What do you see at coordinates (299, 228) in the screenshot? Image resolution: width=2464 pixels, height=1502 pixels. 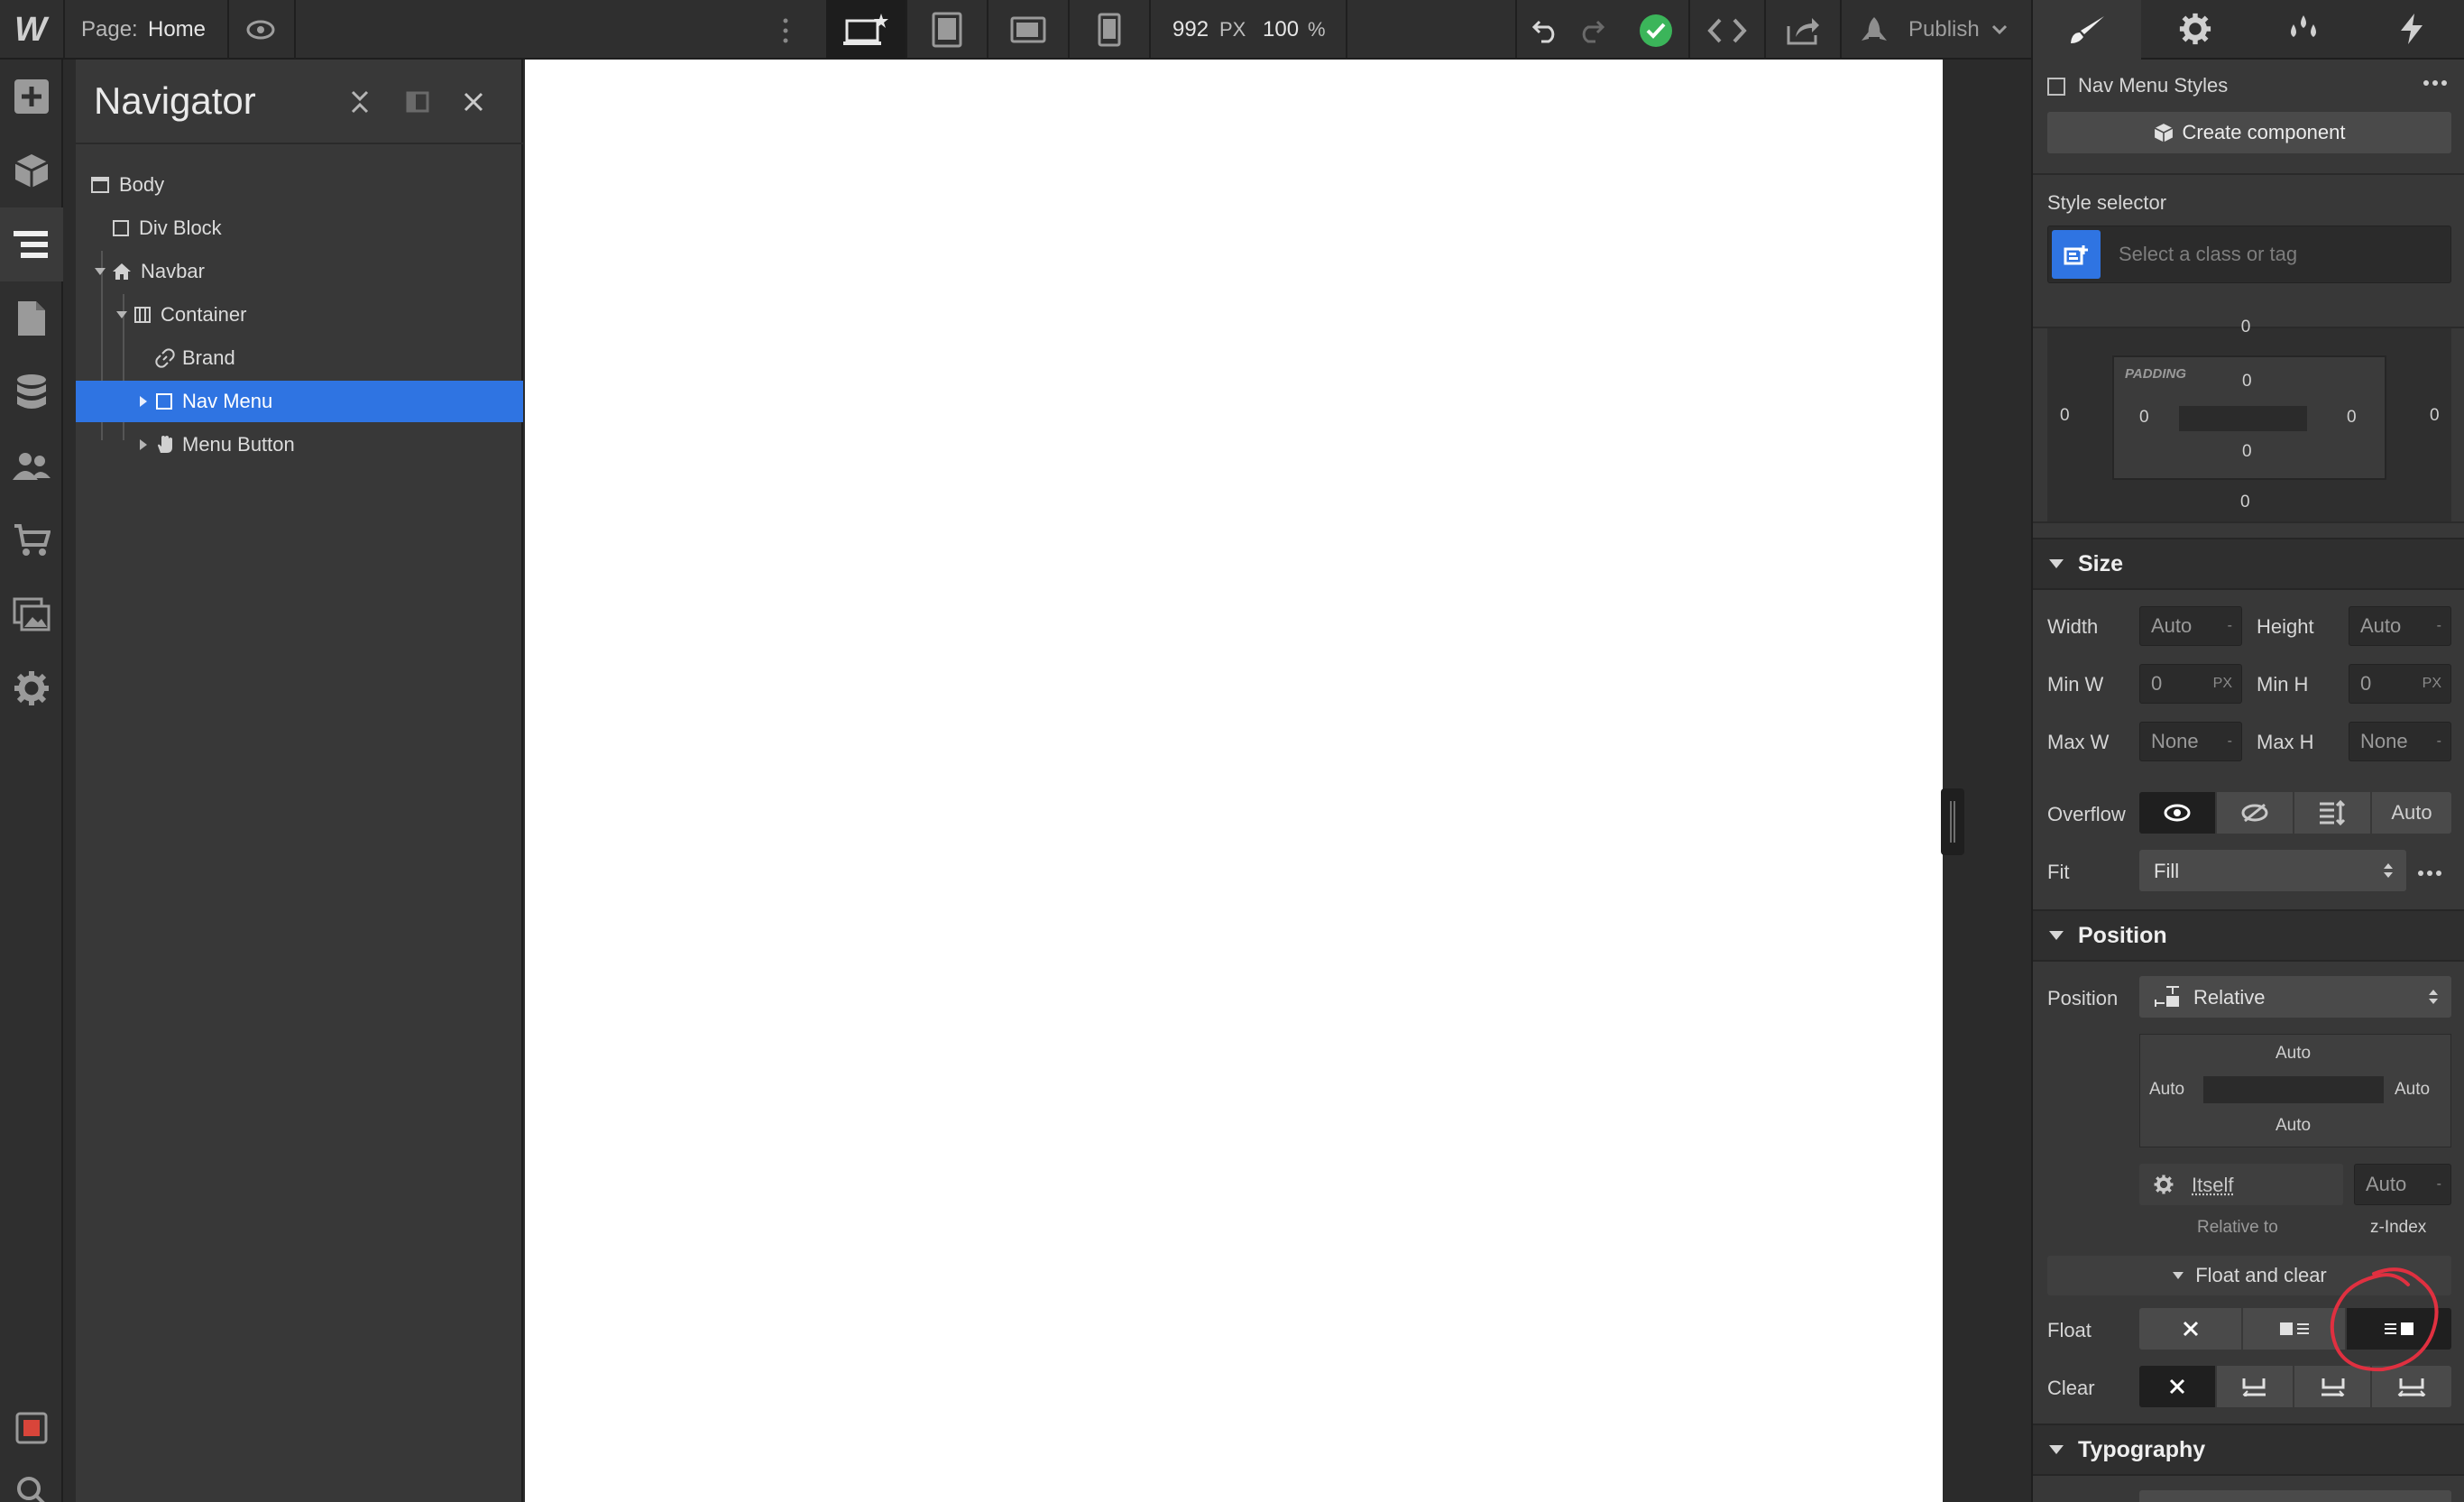 I see `tree-item-div-block: Div Block` at bounding box center [299, 228].